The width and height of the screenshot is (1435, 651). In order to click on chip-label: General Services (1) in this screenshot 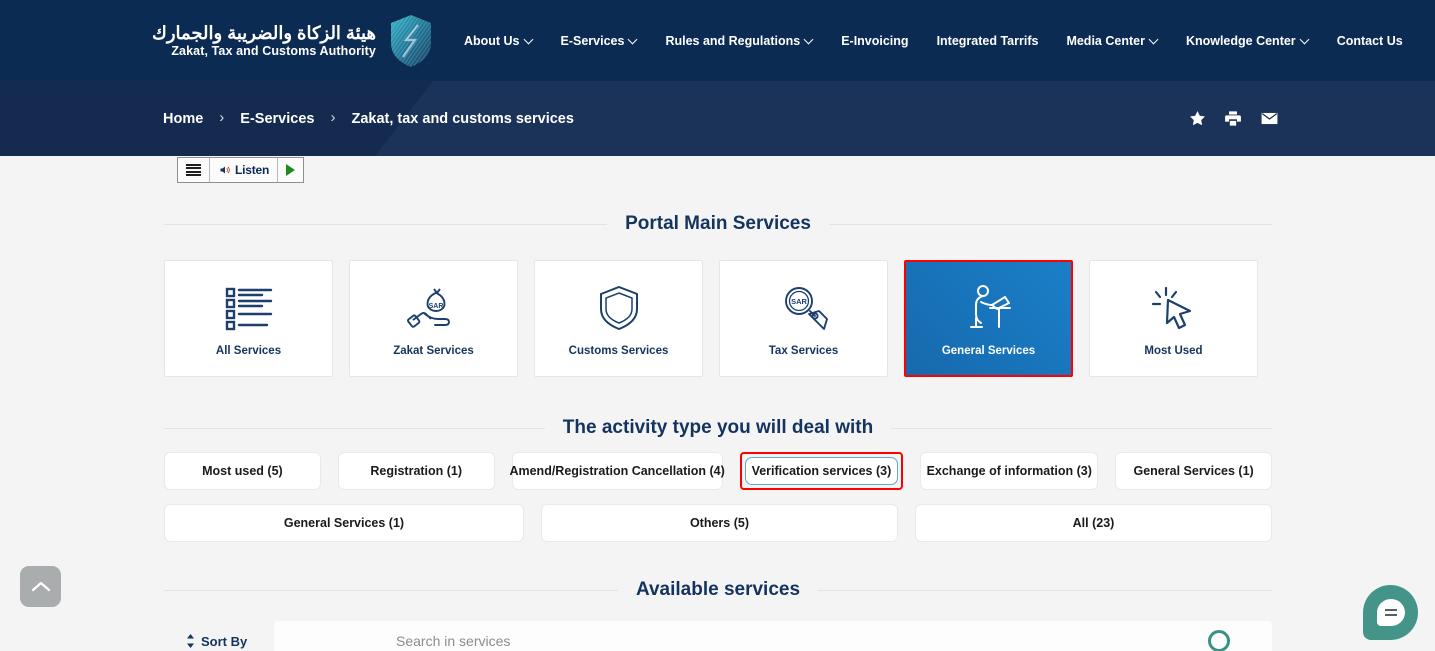, I will do `click(1193, 471)`.